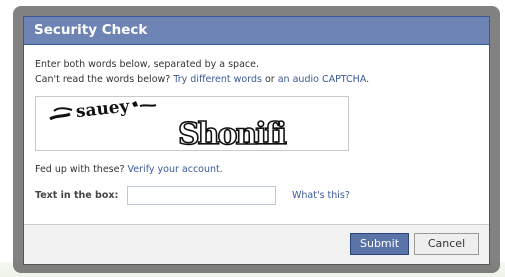 The height and width of the screenshot is (277, 505). What do you see at coordinates (379, 244) in the screenshot?
I see `submit-button: Submit` at bounding box center [379, 244].